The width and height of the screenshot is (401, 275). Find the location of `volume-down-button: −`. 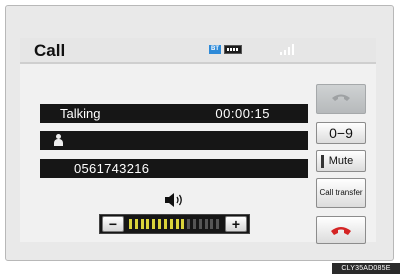

volume-down-button: − is located at coordinates (113, 224).